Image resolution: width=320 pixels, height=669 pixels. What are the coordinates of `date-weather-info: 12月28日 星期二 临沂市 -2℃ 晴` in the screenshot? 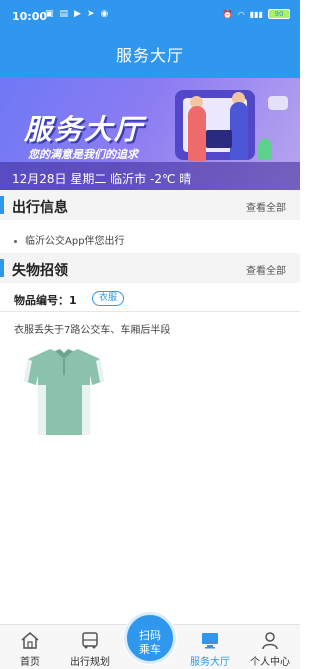 It's located at (102, 179).